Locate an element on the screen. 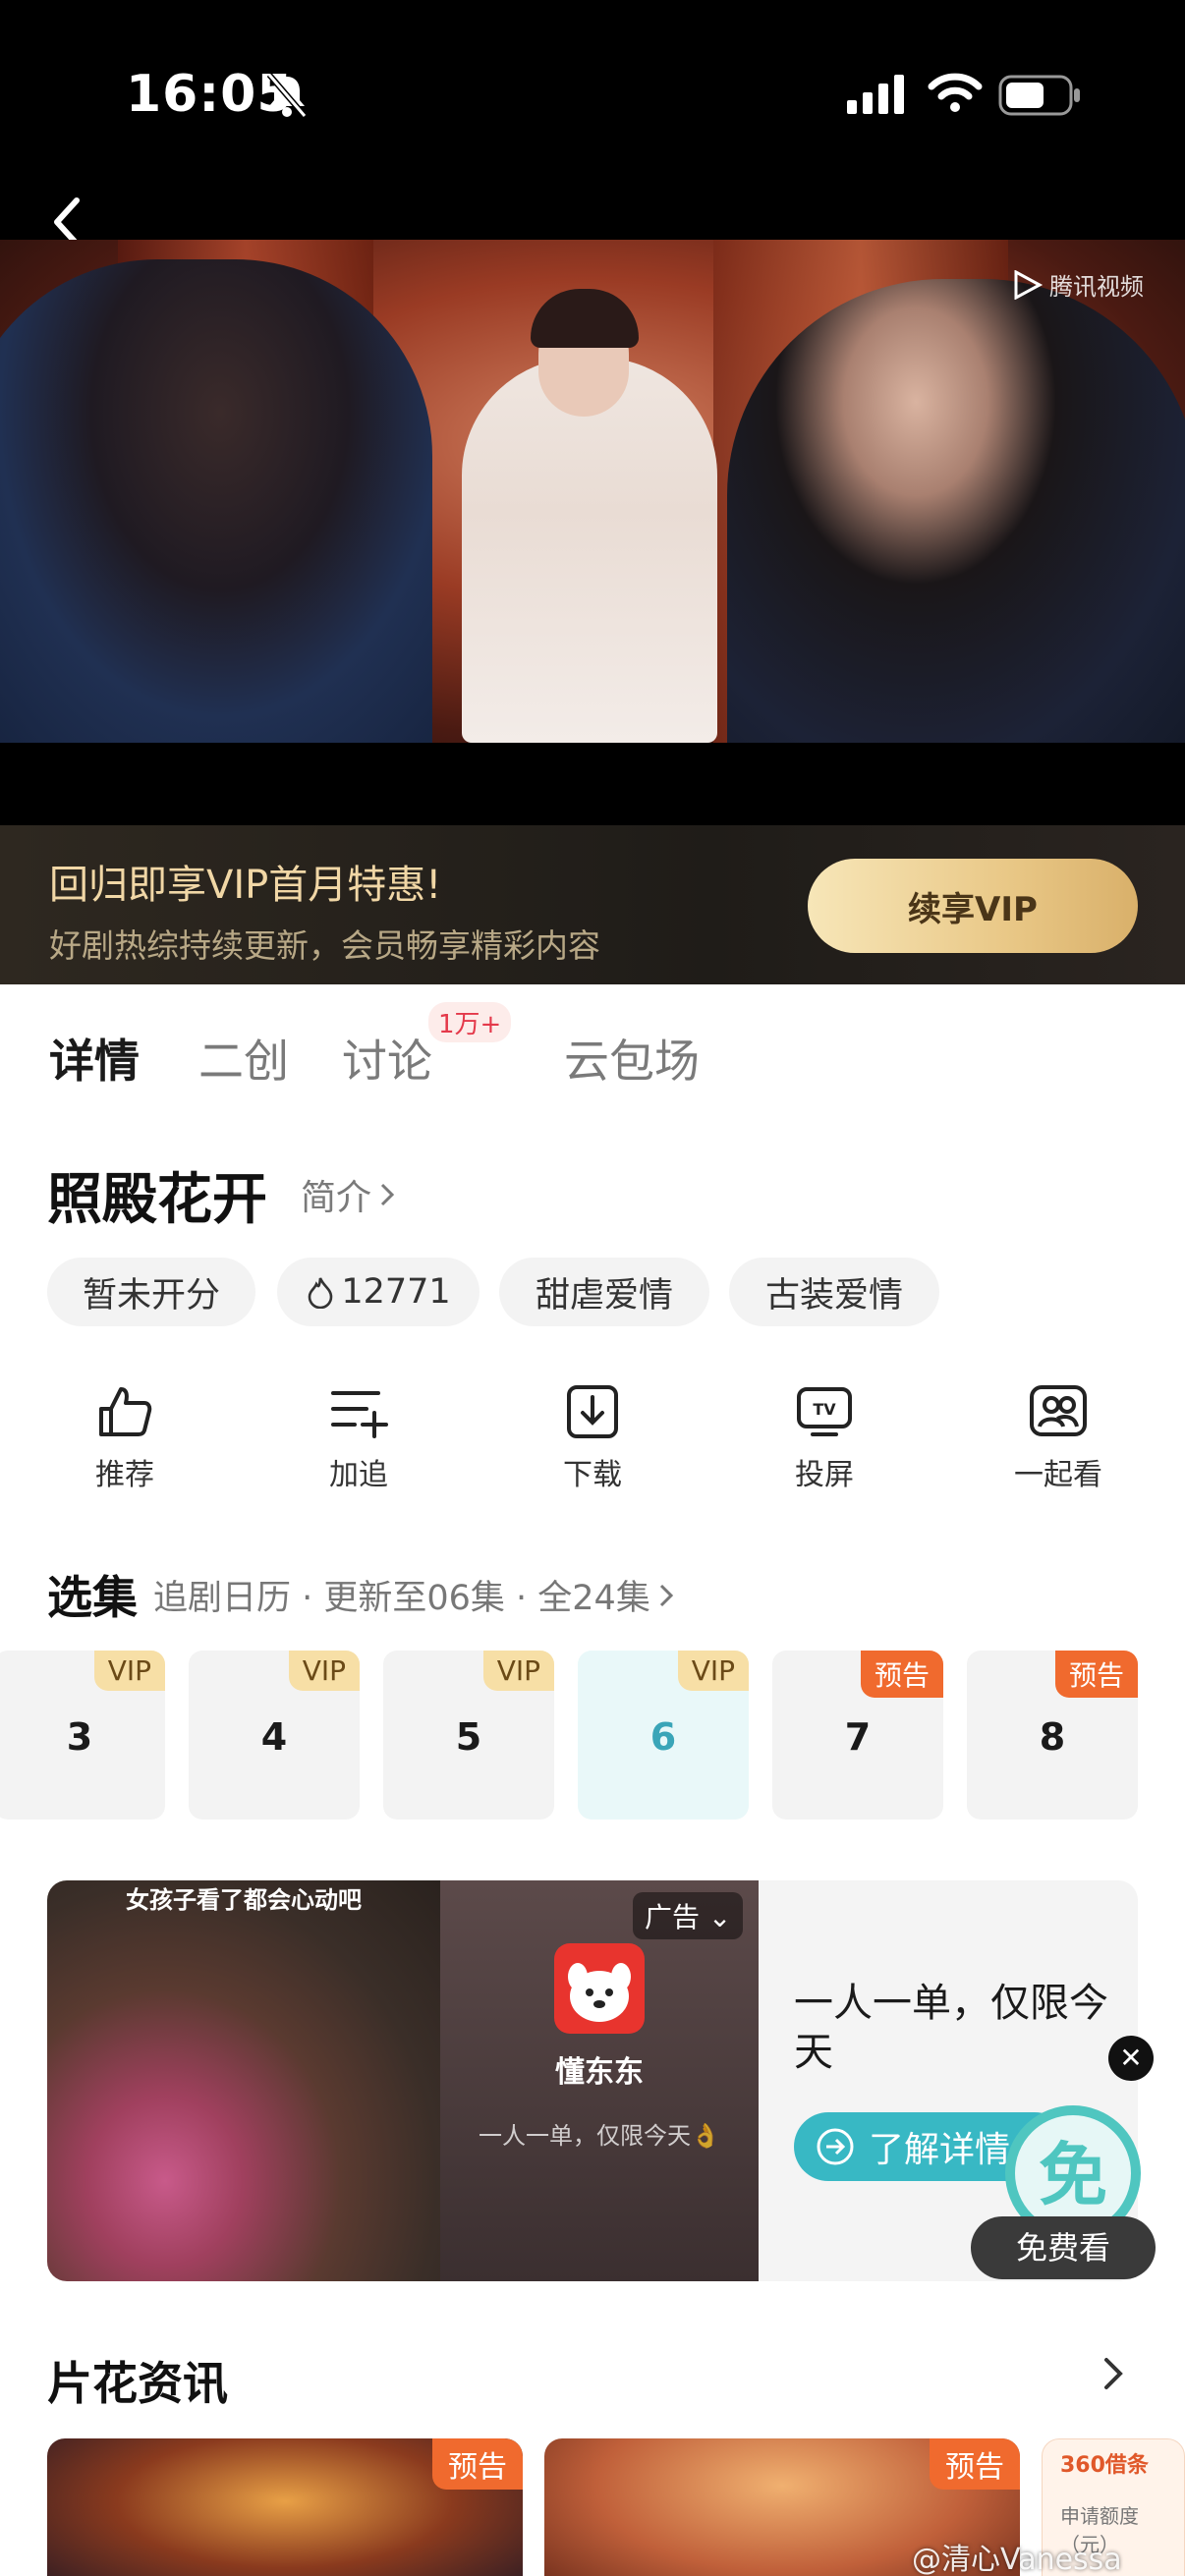  tencent-video-watermark: 腾讯视频 is located at coordinates (1078, 284).